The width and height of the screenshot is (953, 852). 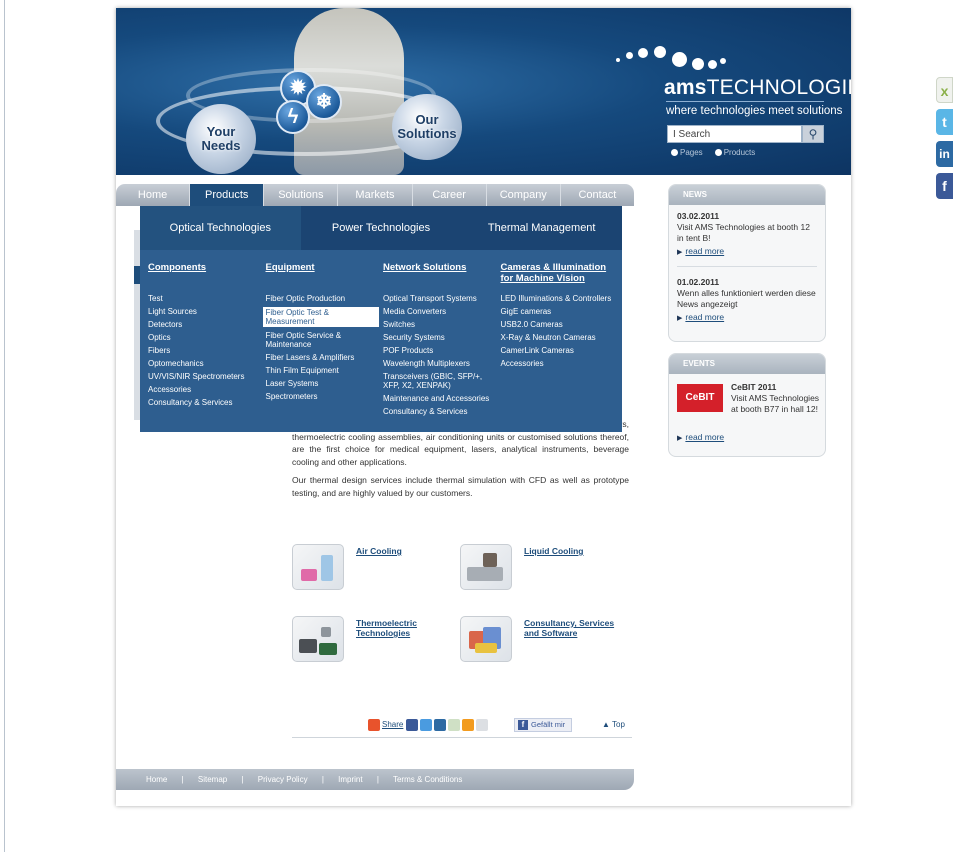 I want to click on tile-thermoelectric: Thermoelectric Technologies, so click(x=377, y=646).